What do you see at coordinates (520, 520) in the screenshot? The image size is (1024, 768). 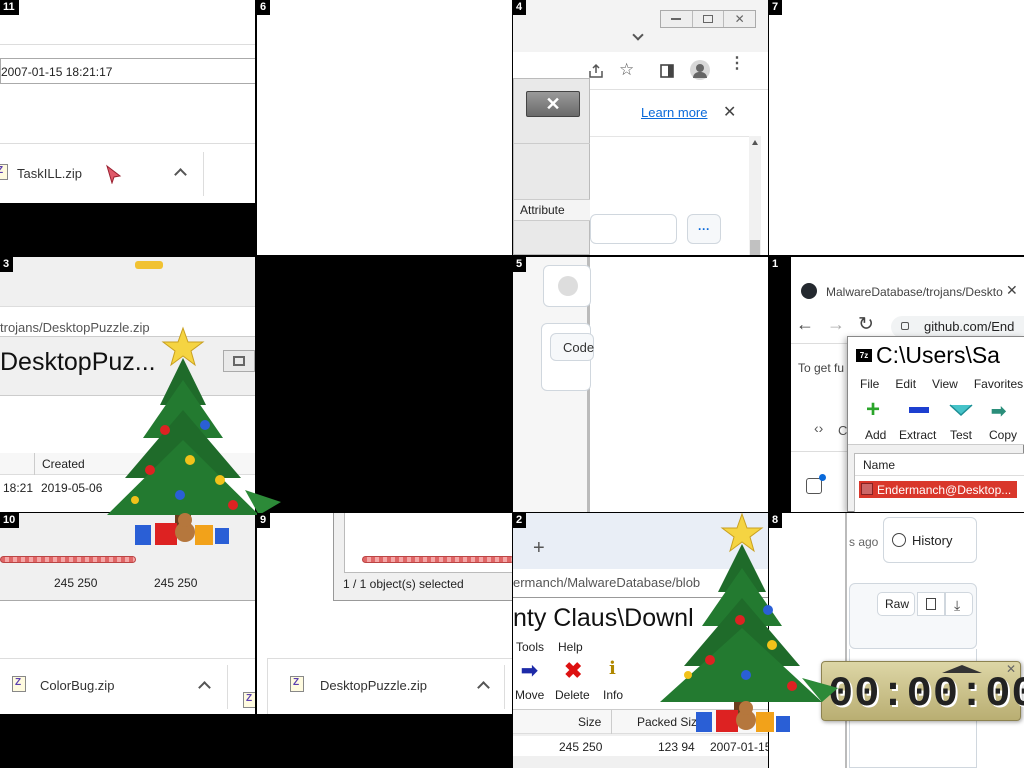 I see `tile-number: 2` at bounding box center [520, 520].